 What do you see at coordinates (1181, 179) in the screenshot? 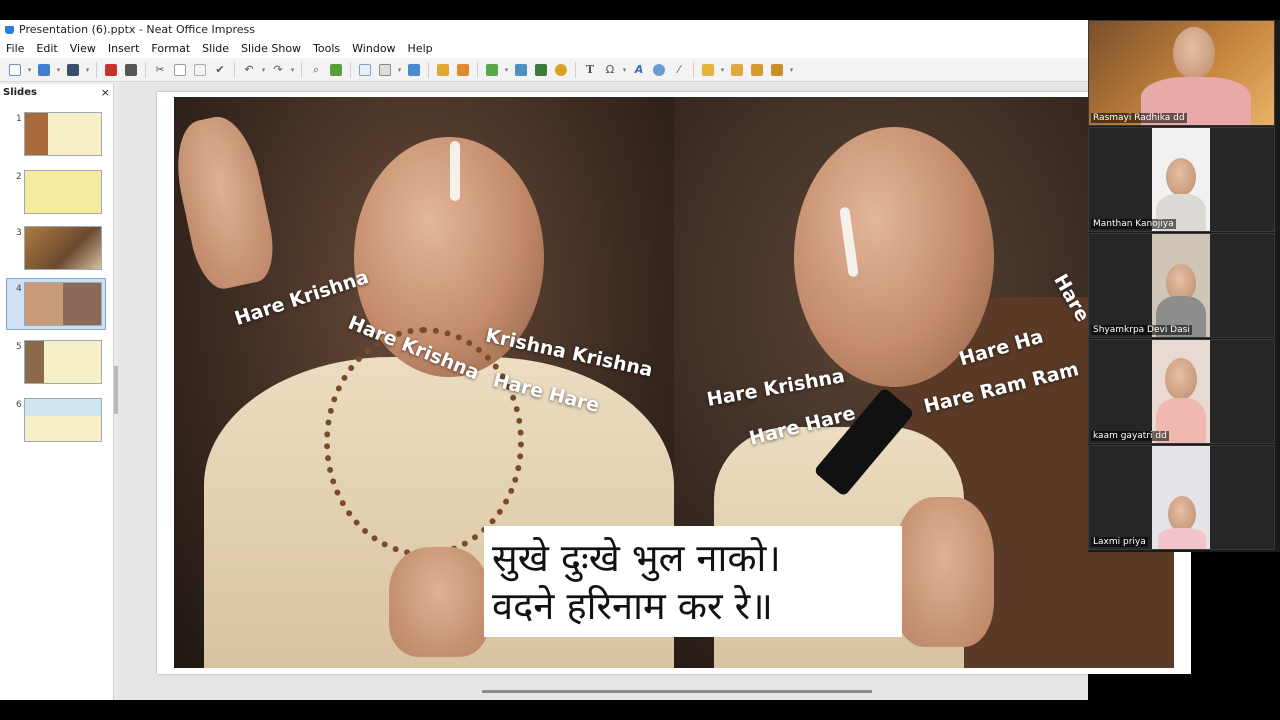
I see `participant-tile: Manthan Kanojiya` at bounding box center [1181, 179].